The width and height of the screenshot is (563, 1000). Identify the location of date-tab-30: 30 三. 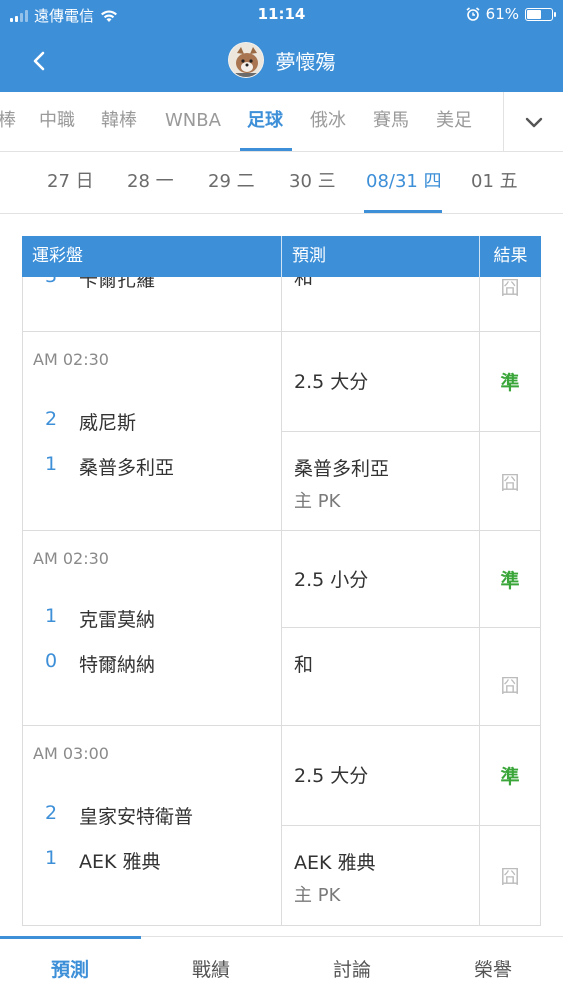
(312, 182).